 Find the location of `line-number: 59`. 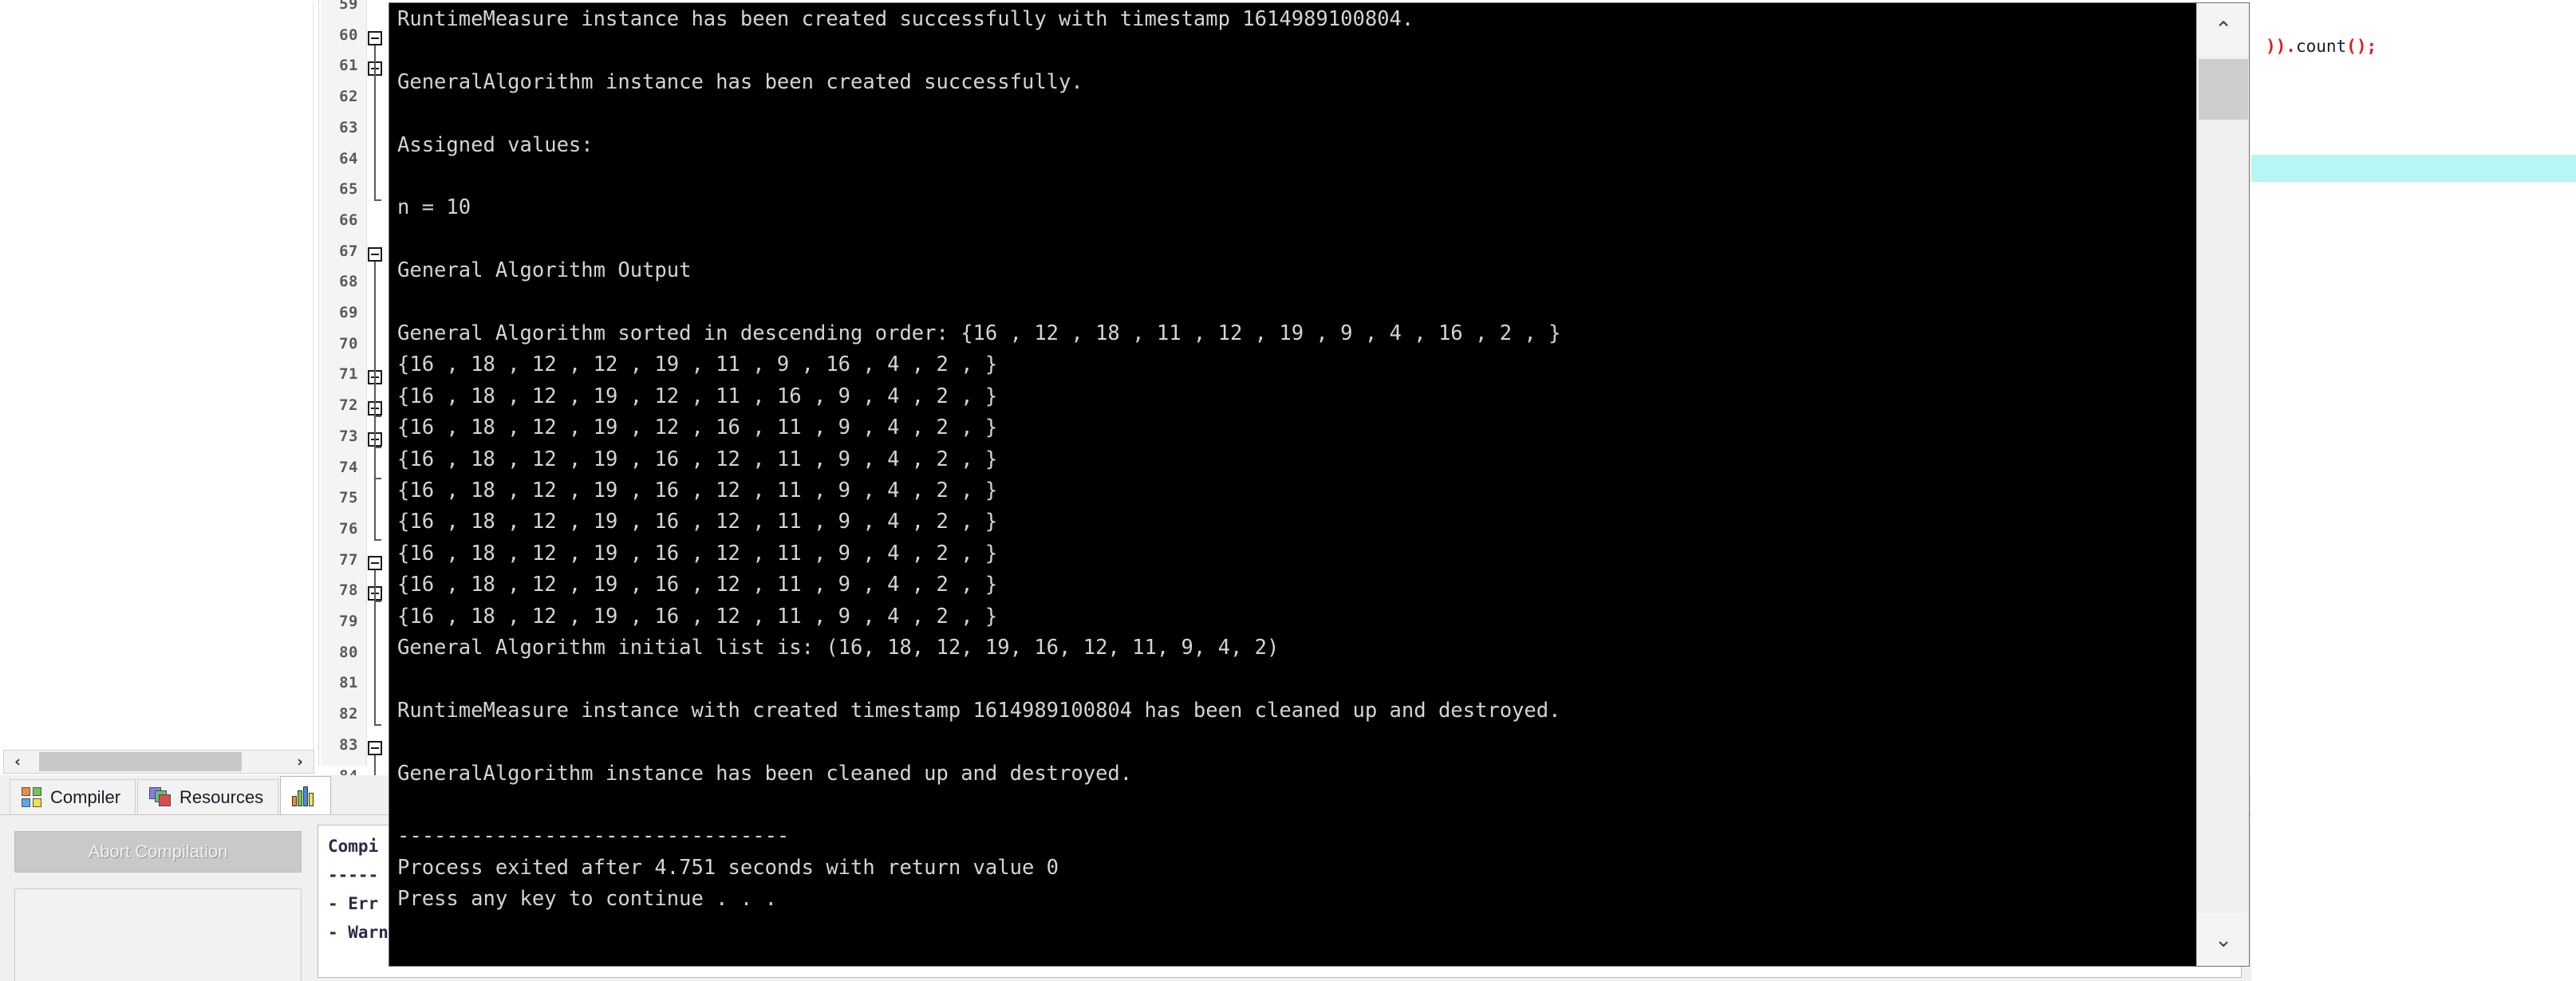

line-number: 59 is located at coordinates (348, 7).